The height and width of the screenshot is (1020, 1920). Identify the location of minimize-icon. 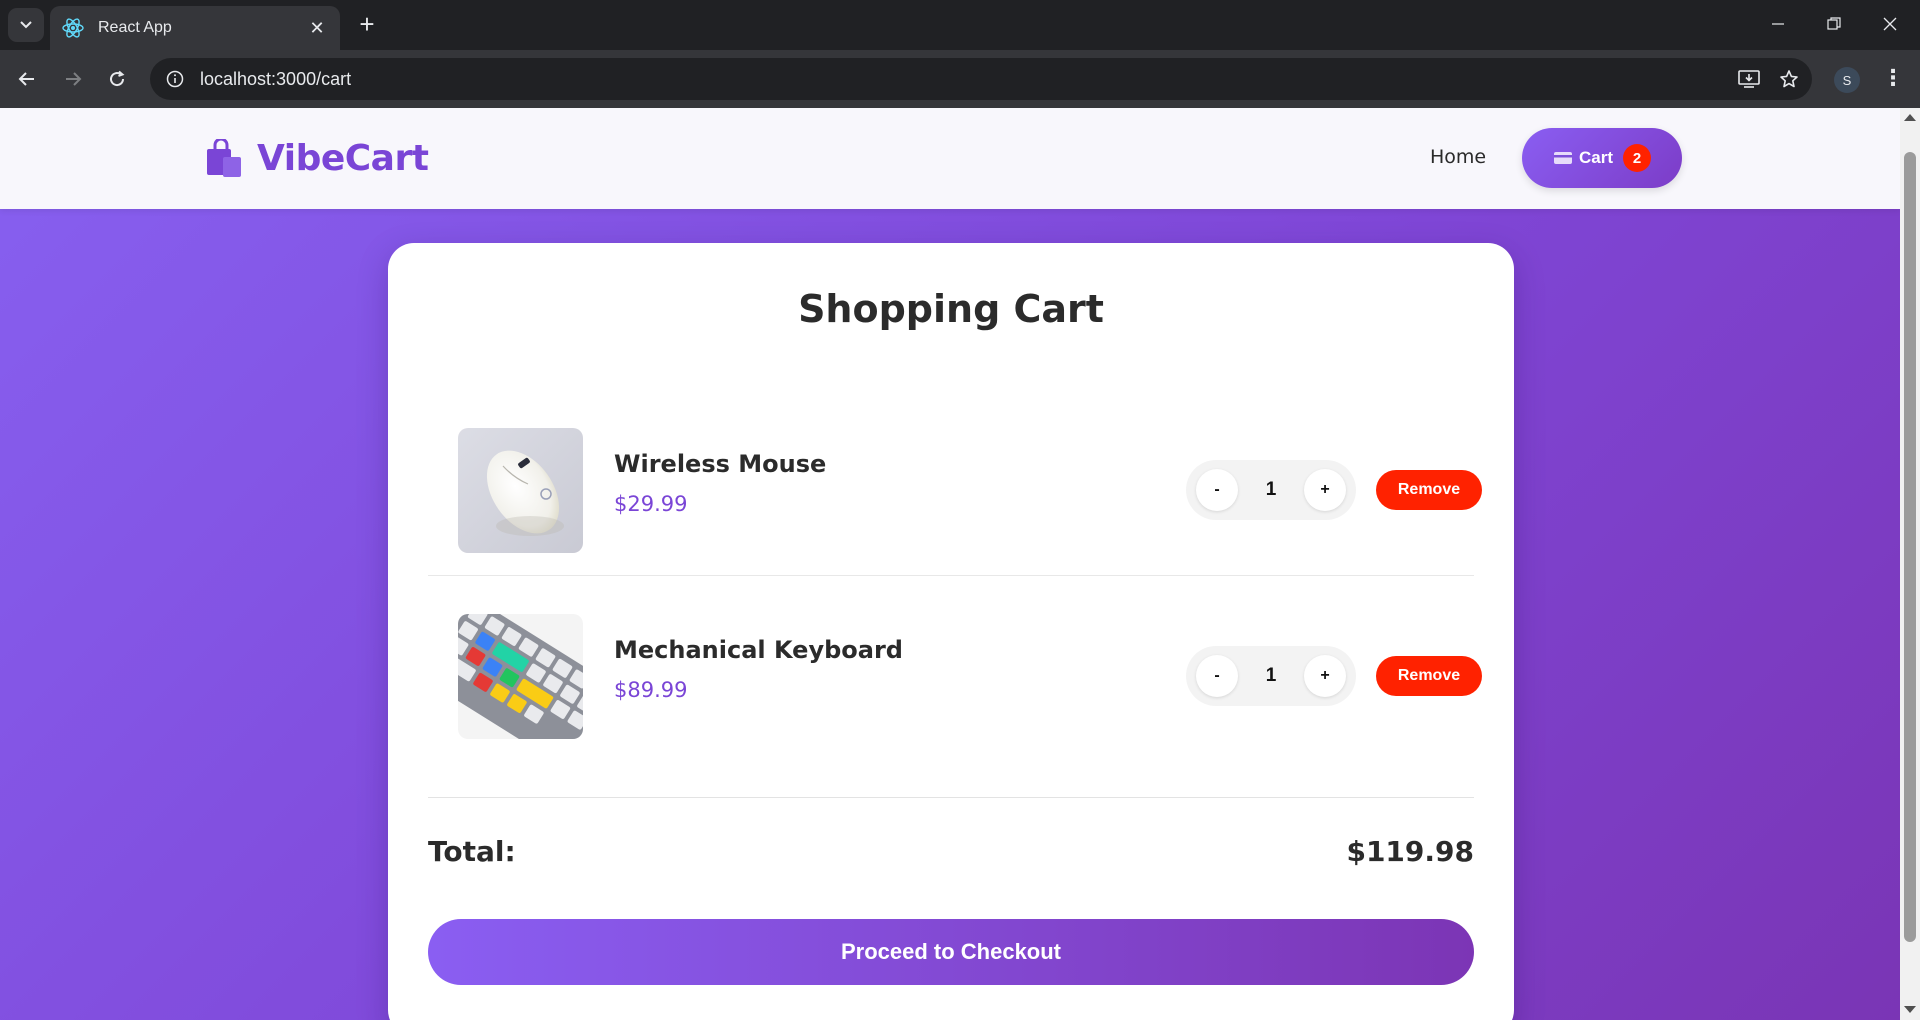
(1778, 24).